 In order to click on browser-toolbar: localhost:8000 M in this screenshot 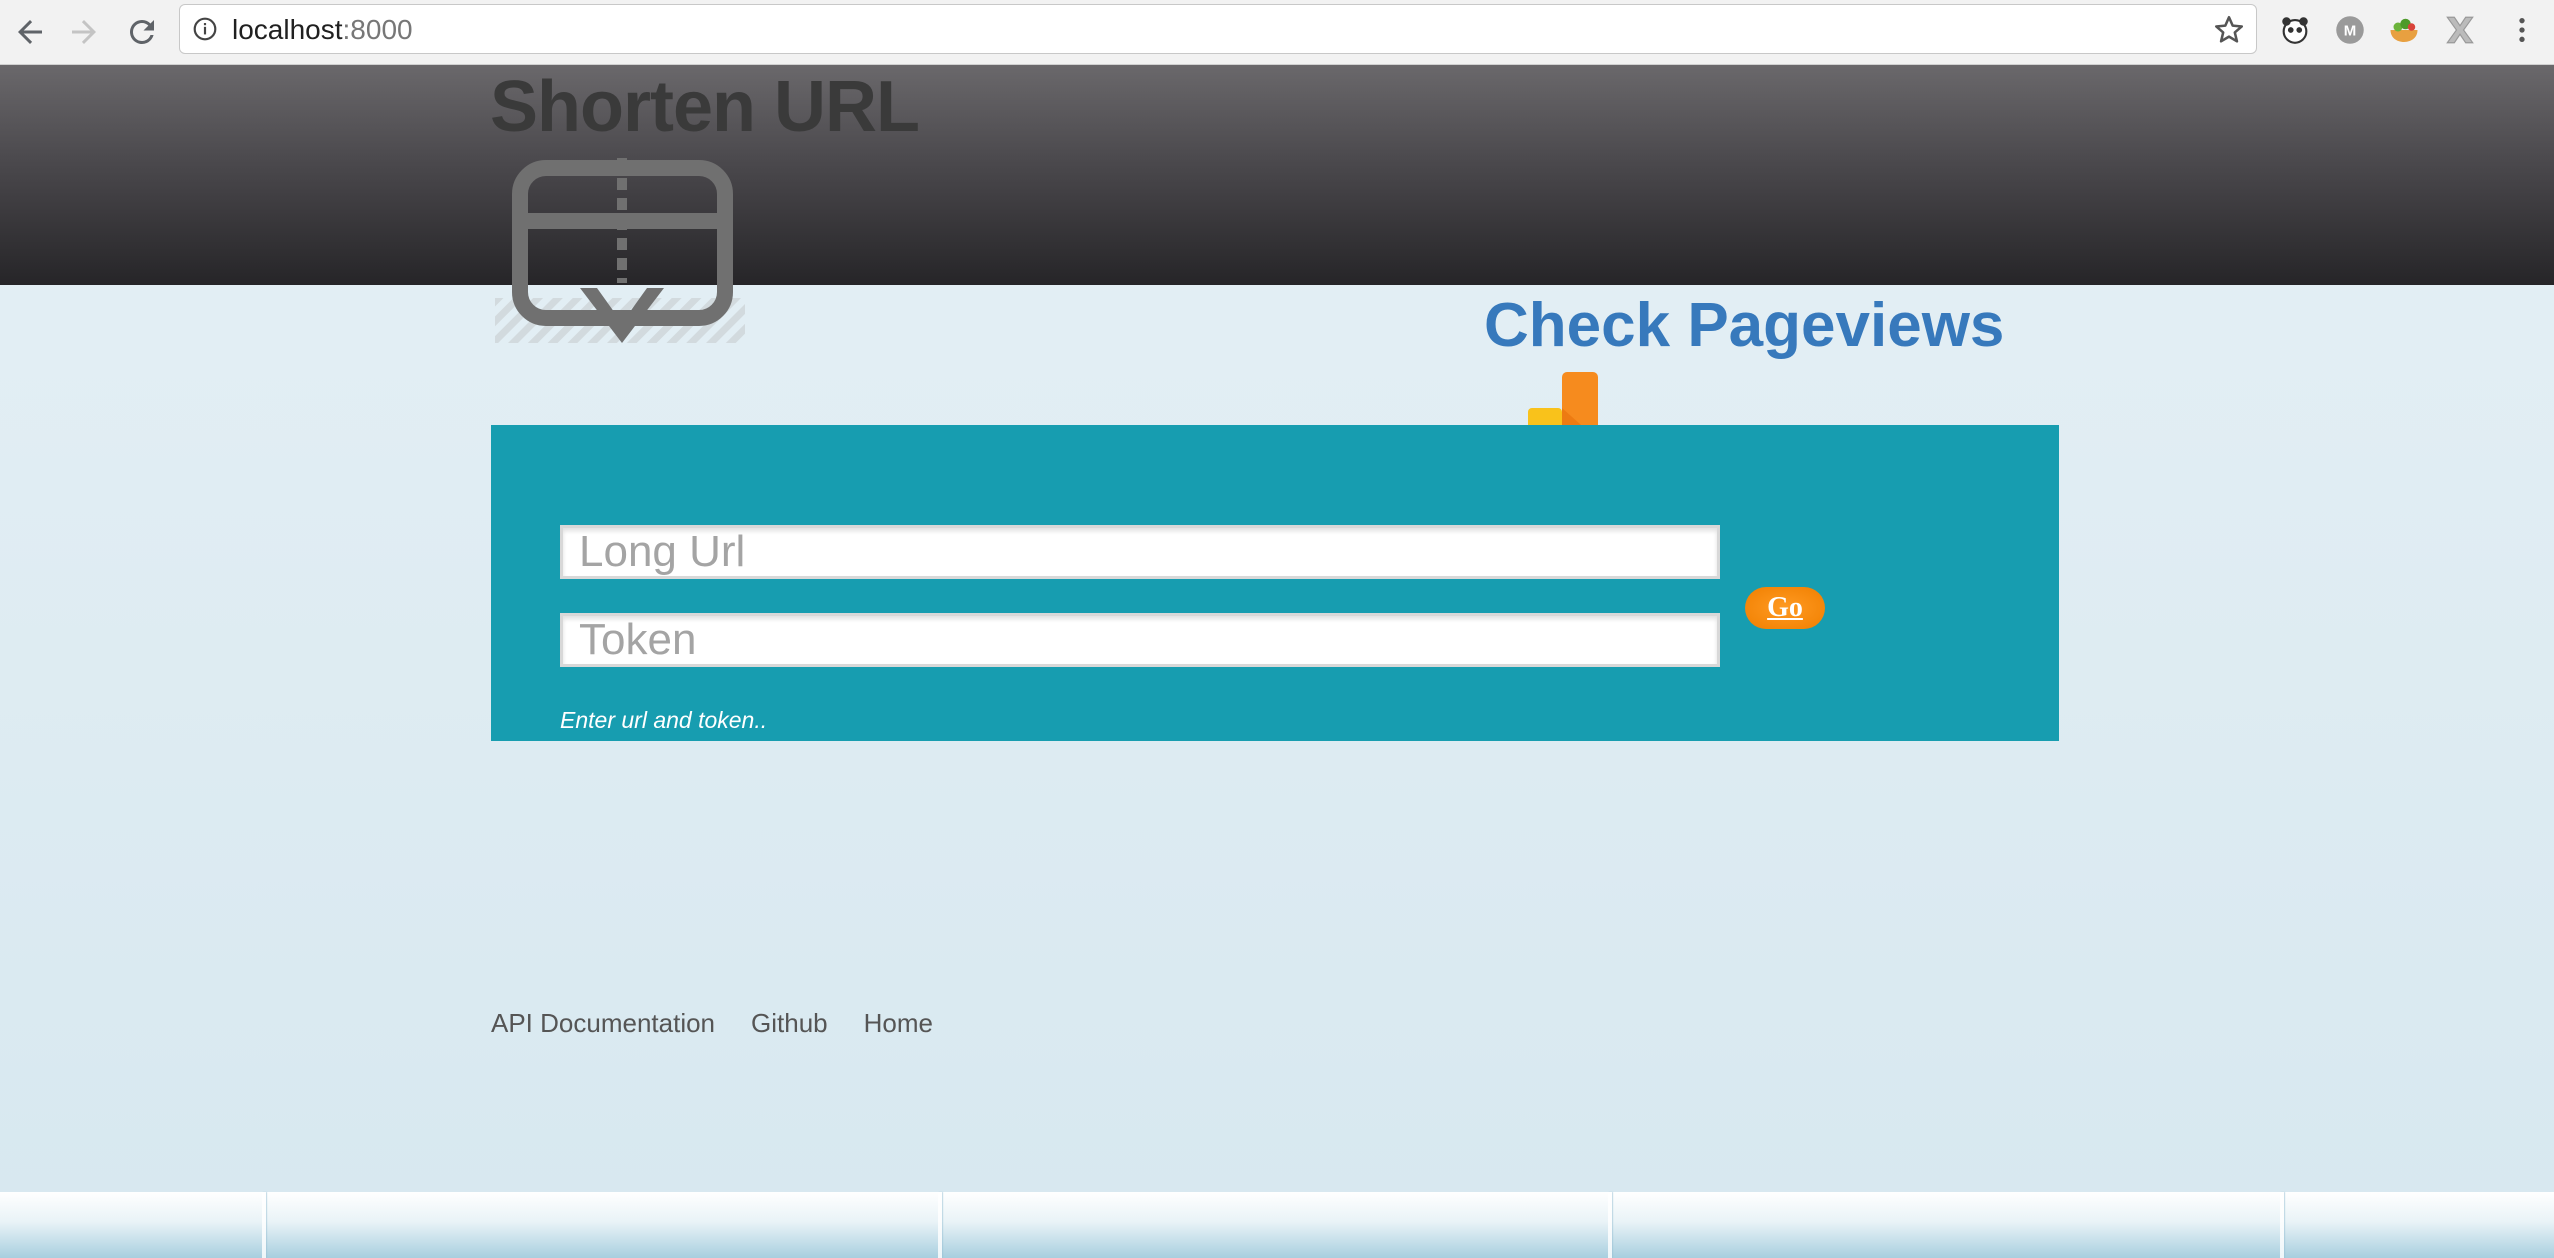, I will do `click(1277, 32)`.